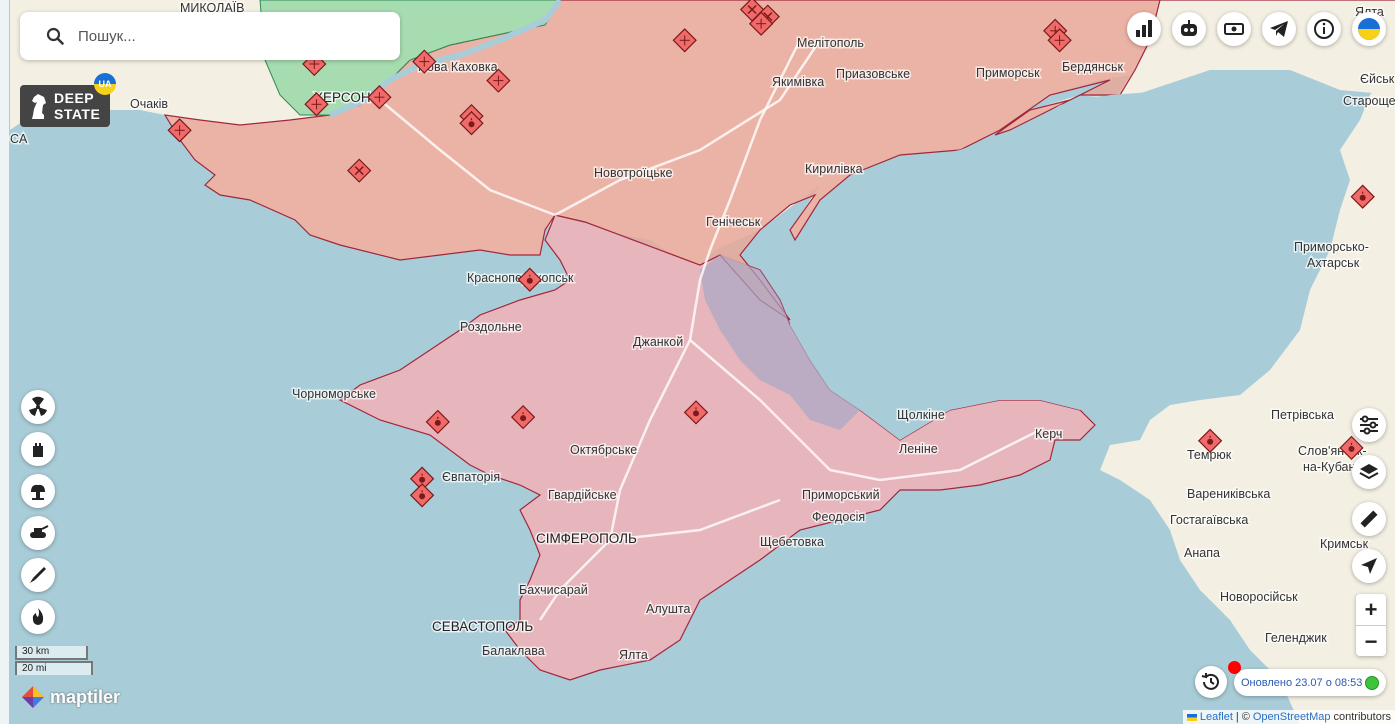  Describe the element at coordinates (1344, 544) in the screenshot. I see `place-label: Кримськ` at that location.